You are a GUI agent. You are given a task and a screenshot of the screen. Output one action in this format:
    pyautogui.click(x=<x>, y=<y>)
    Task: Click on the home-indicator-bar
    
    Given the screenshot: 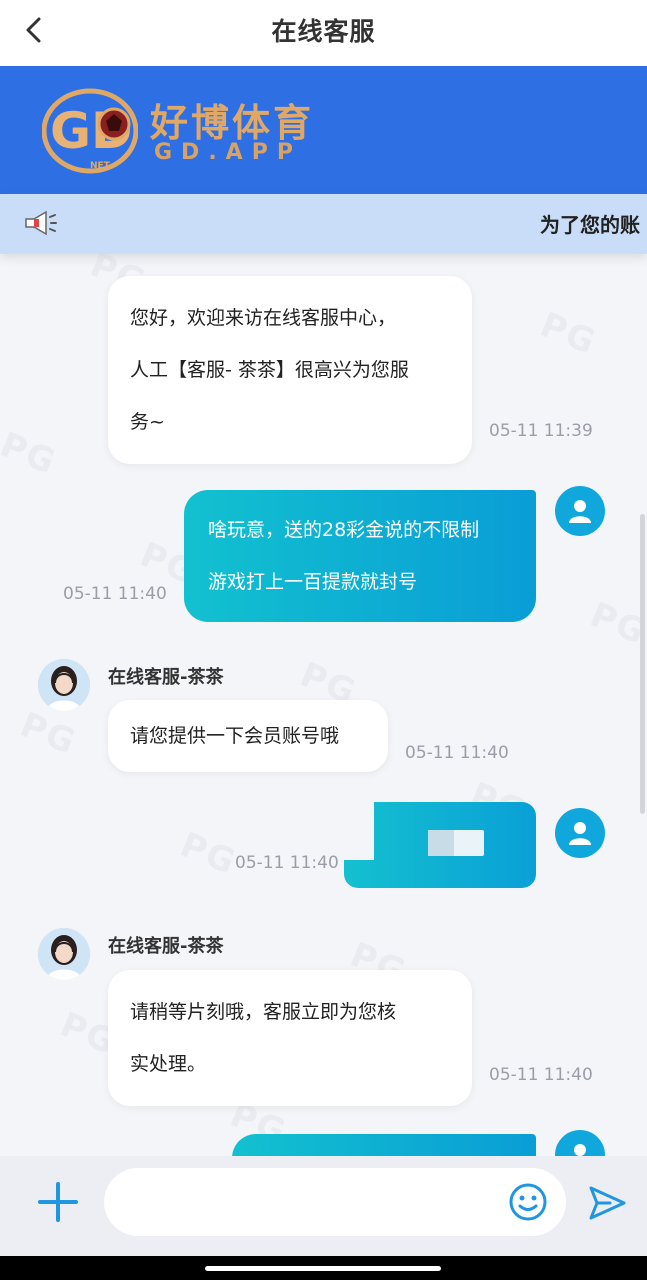 What is the action you would take?
    pyautogui.click(x=323, y=1268)
    